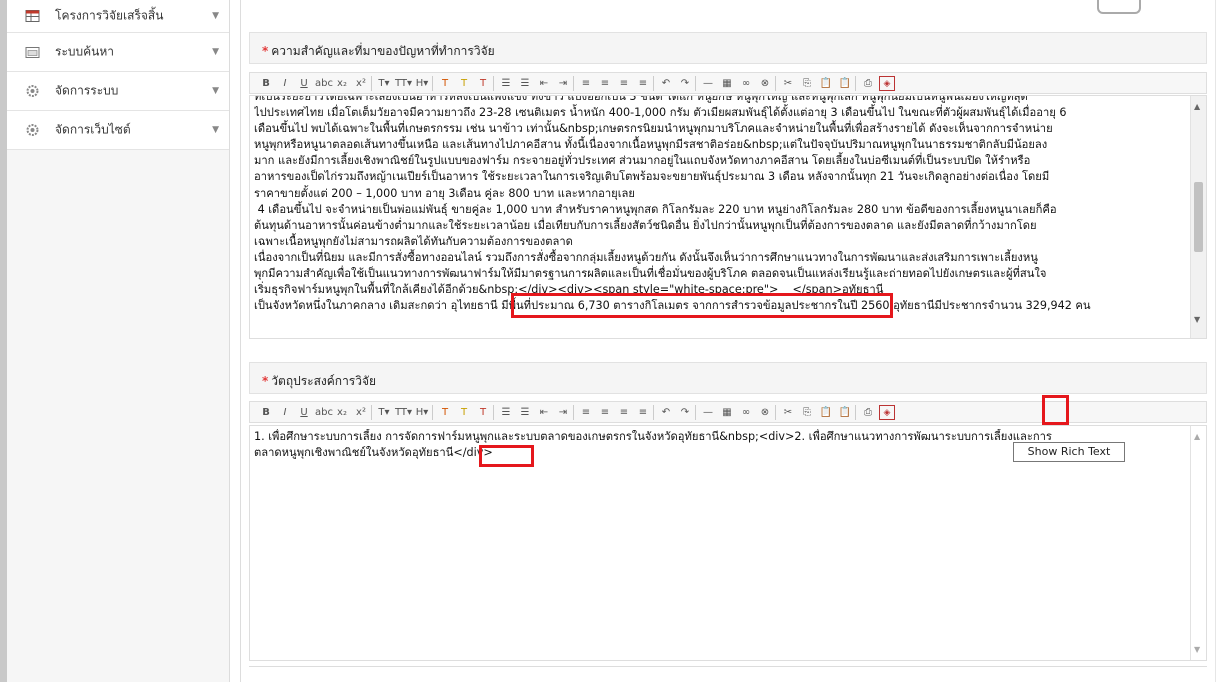 Image resolution: width=1229 pixels, height=682 pixels. Describe the element at coordinates (85, 51) in the screenshot. I see `sidebar-item-label: ระบบค้นหา` at that location.